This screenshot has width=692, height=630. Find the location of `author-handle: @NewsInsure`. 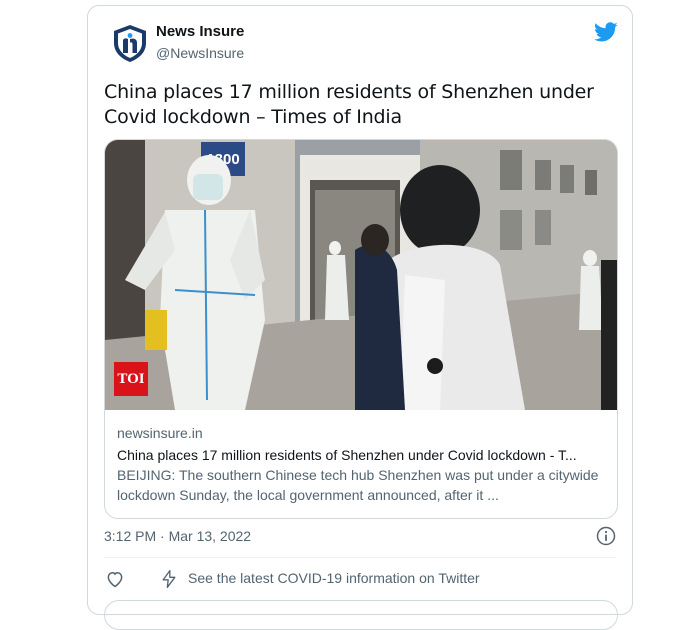

author-handle: @NewsInsure is located at coordinates (200, 53).